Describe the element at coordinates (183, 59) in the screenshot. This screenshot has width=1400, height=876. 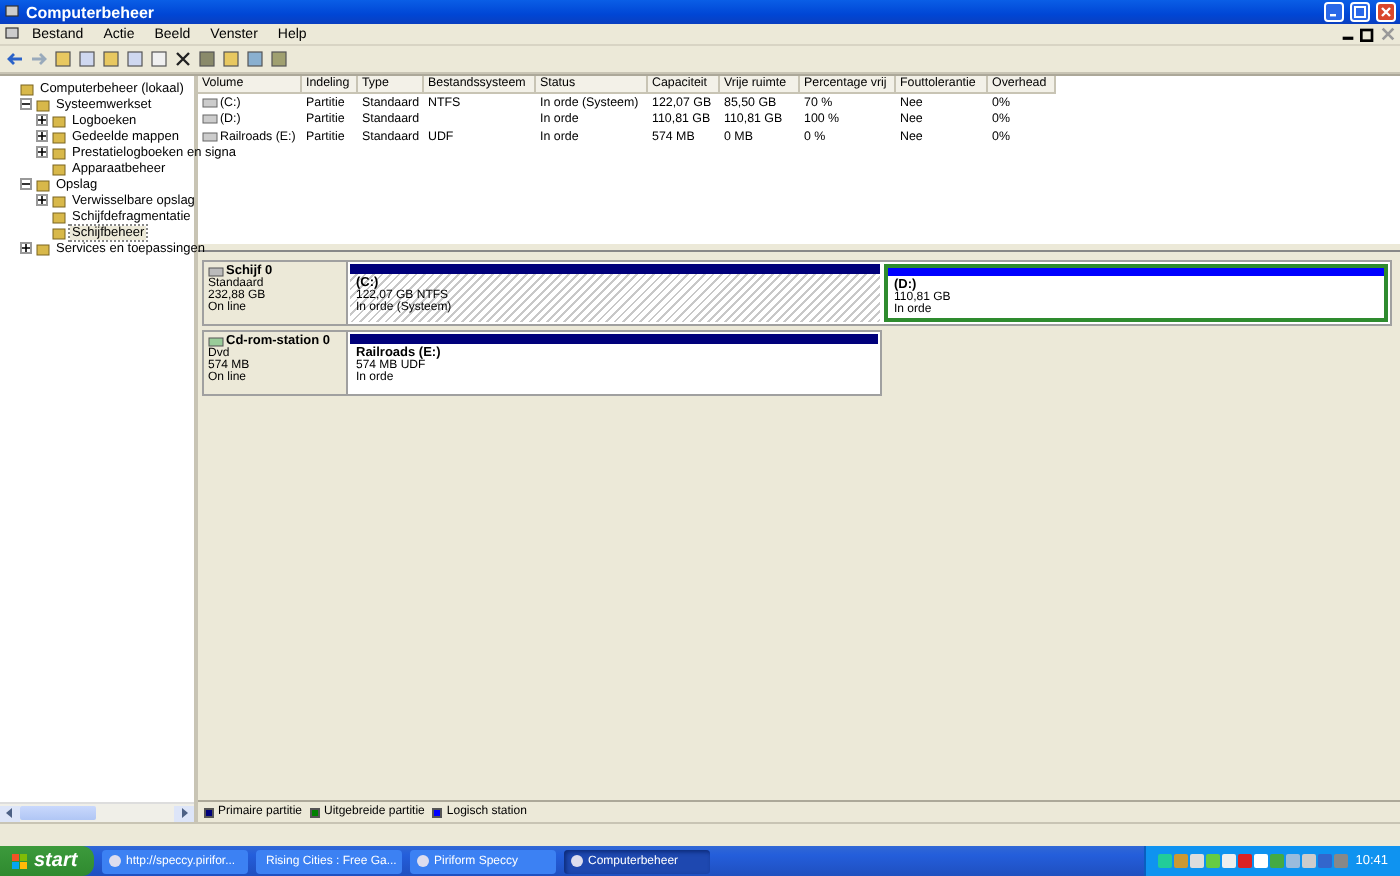
I see `delete-icon` at that location.